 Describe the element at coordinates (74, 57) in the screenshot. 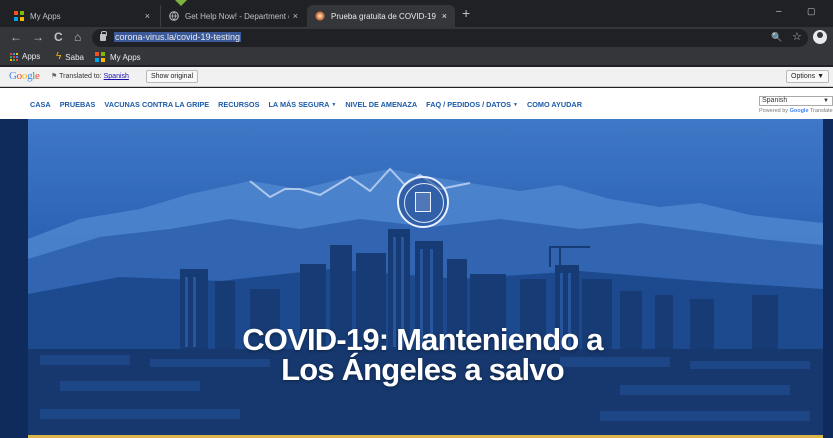

I see `bookmark-label: Saba` at that location.